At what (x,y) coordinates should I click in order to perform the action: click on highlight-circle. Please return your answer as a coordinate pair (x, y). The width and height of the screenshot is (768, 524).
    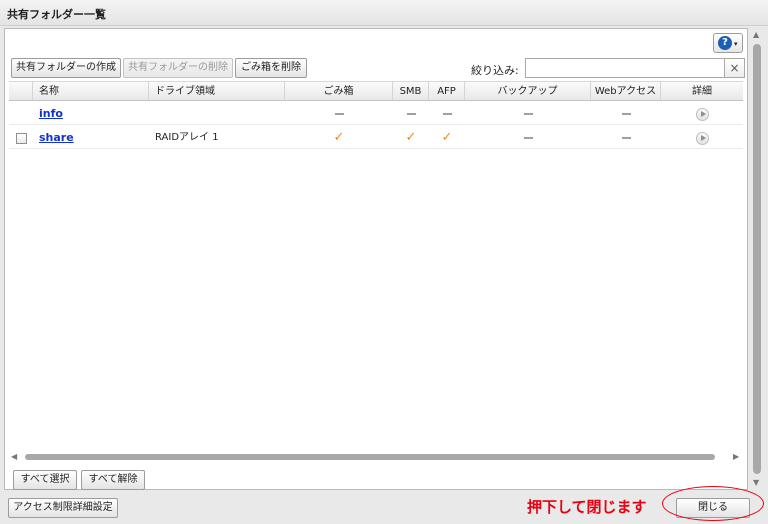
    Looking at the image, I should click on (713, 503).